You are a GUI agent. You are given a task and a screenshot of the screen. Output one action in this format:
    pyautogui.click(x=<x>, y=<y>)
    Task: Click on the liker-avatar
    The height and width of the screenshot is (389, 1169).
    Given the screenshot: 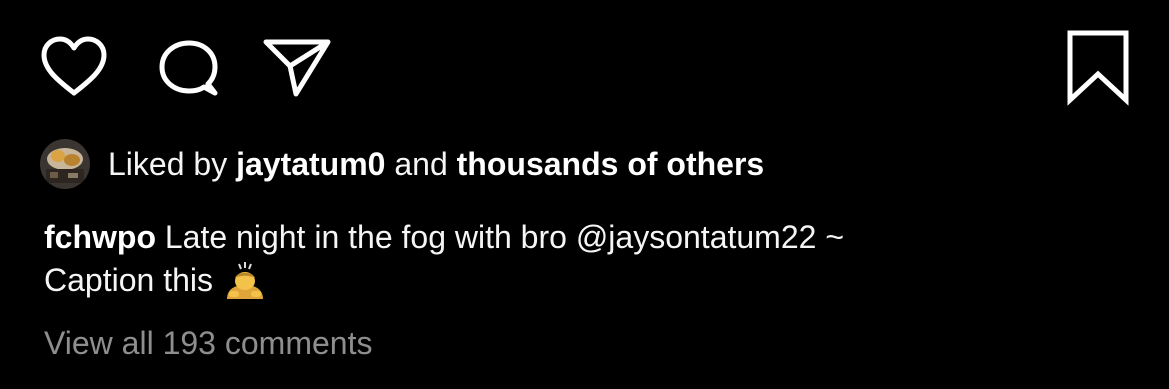 What is the action you would take?
    pyautogui.click(x=65, y=164)
    